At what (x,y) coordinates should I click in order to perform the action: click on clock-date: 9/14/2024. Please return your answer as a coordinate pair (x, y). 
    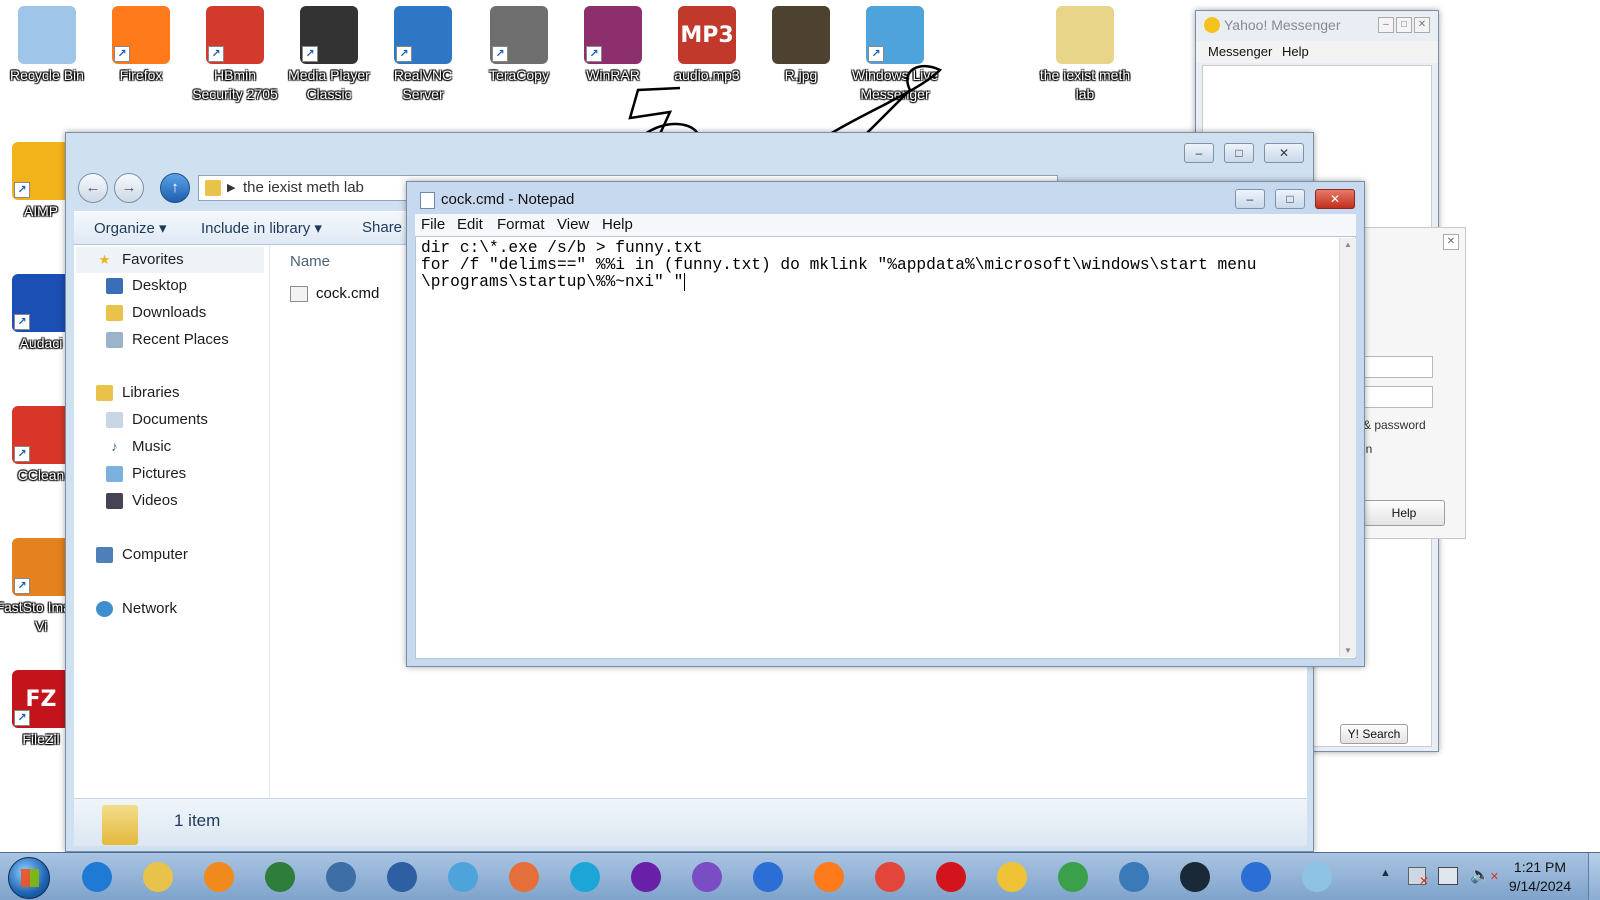
    Looking at the image, I should click on (1540, 886).